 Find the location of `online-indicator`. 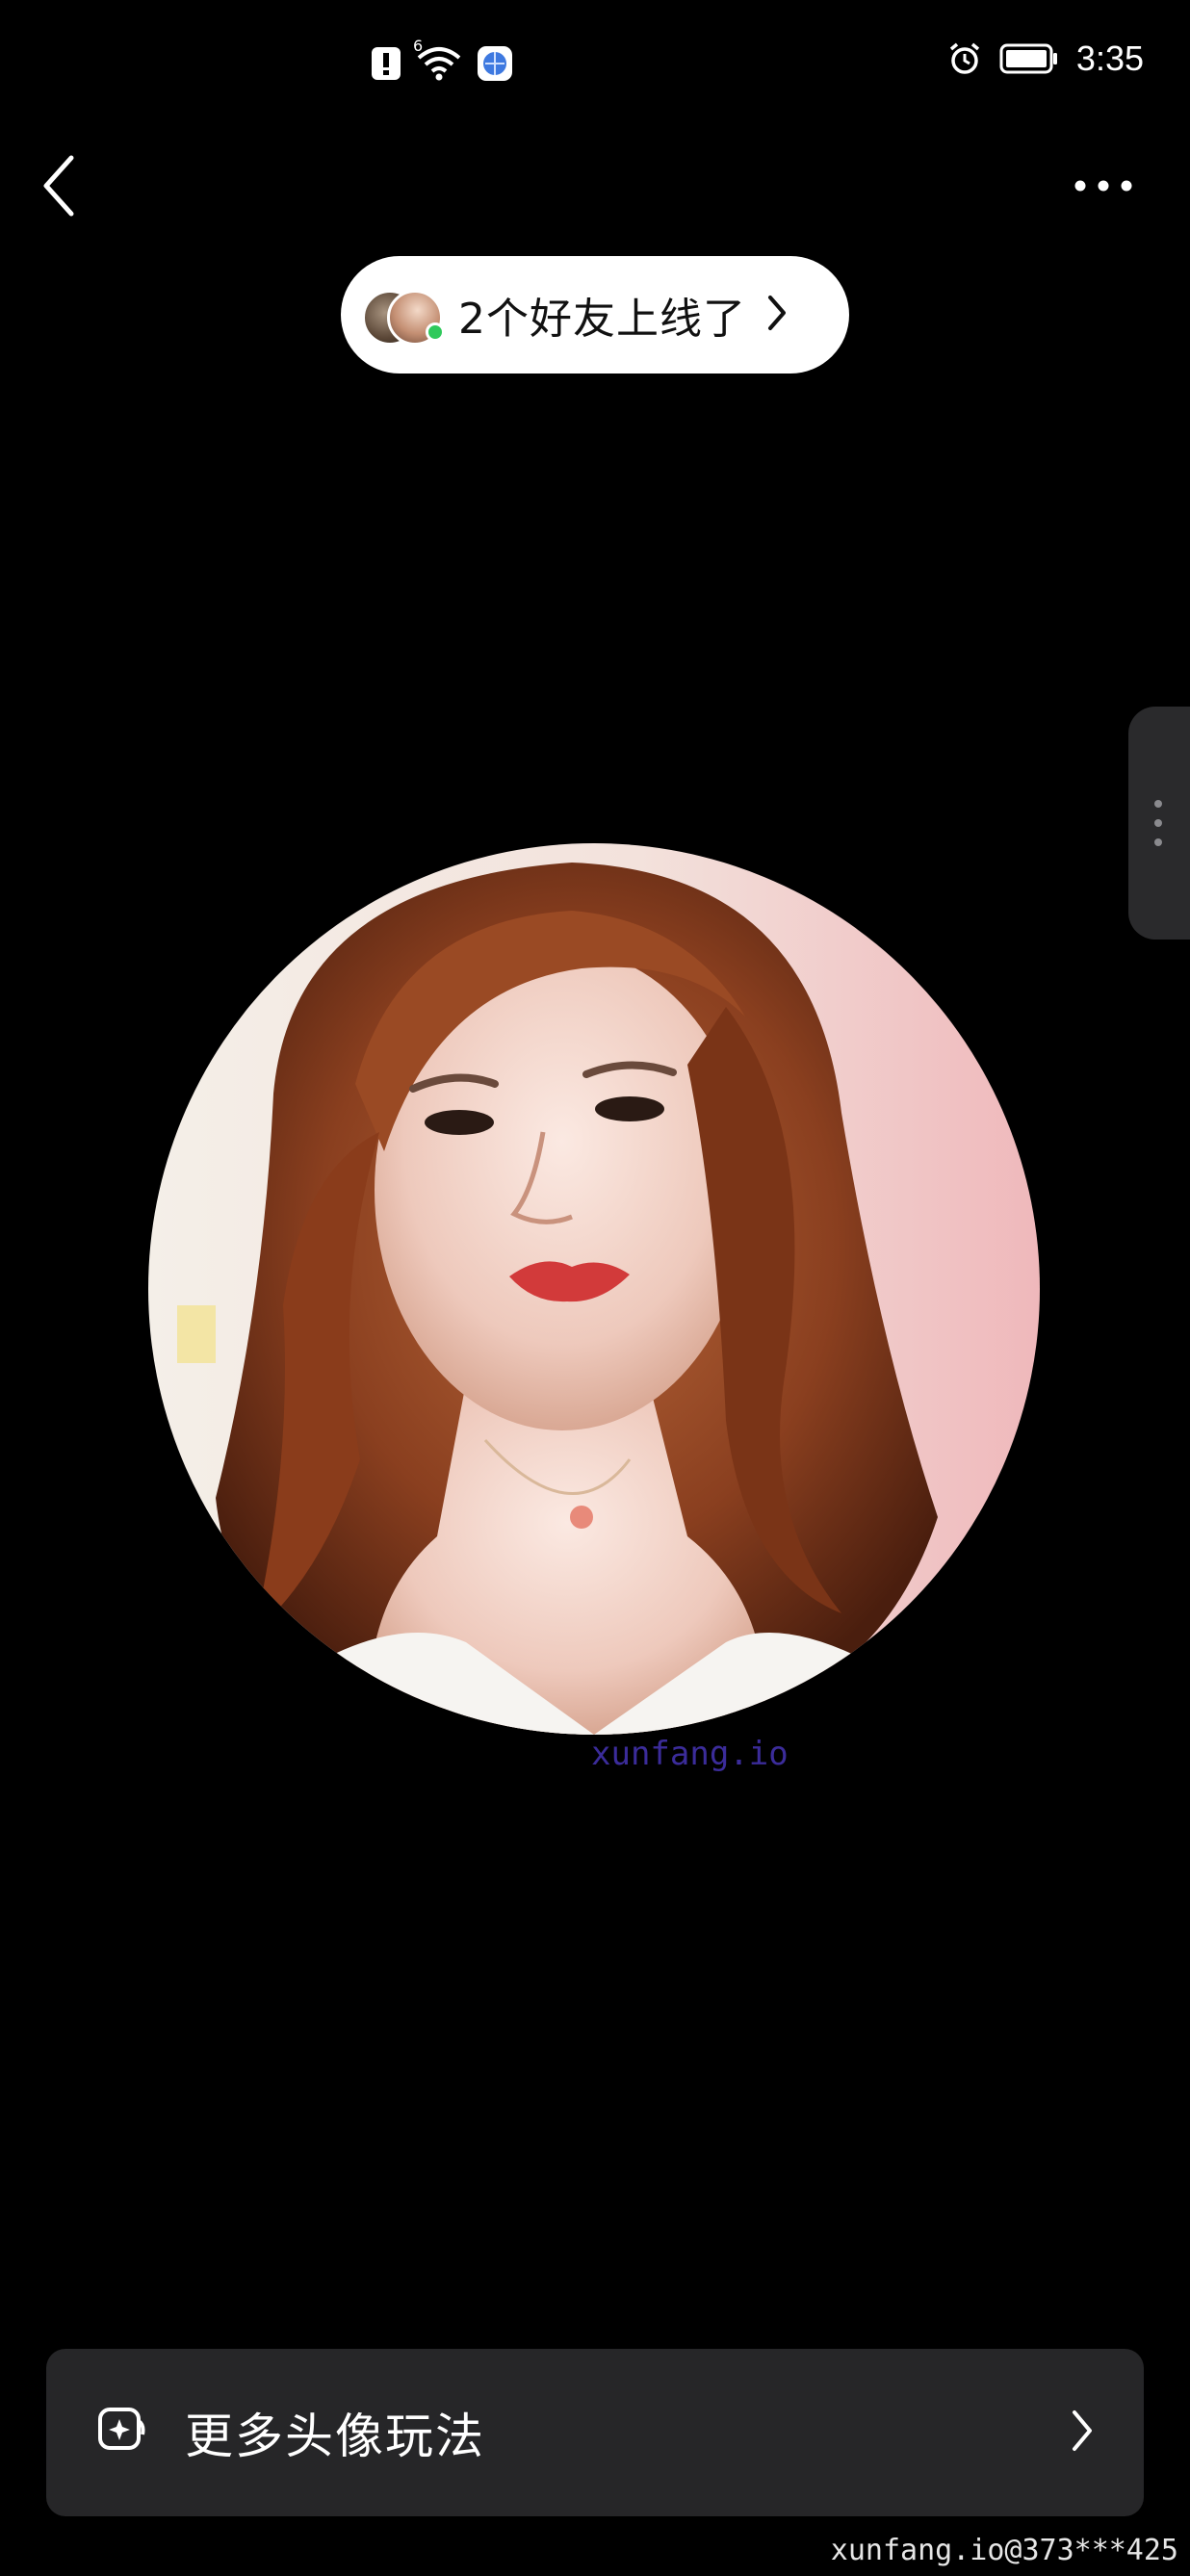

online-indicator is located at coordinates (436, 332).